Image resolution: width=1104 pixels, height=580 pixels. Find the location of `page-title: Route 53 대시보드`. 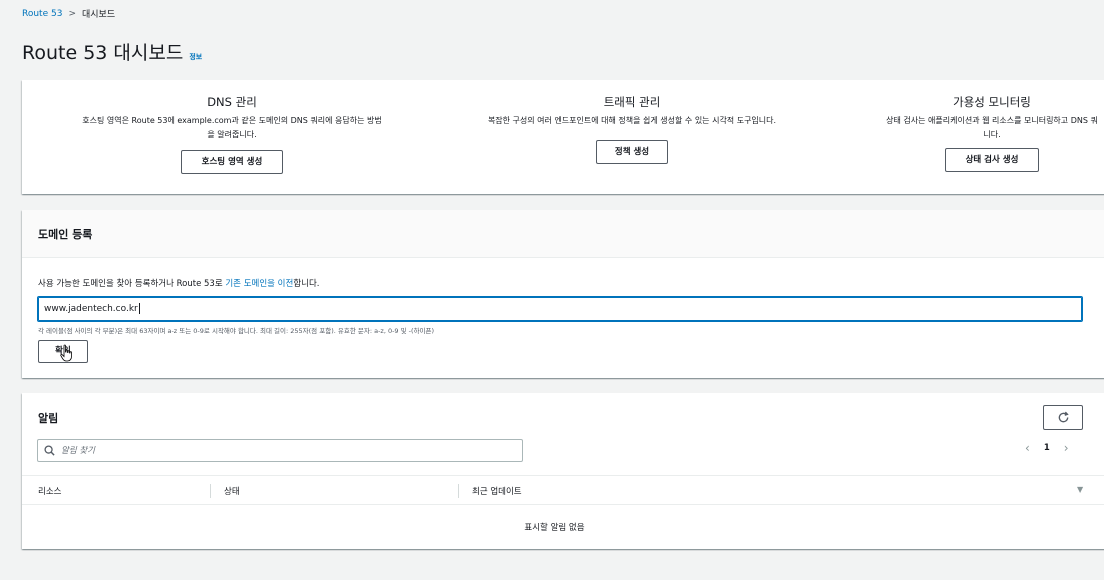

page-title: Route 53 대시보드 is located at coordinates (103, 53).